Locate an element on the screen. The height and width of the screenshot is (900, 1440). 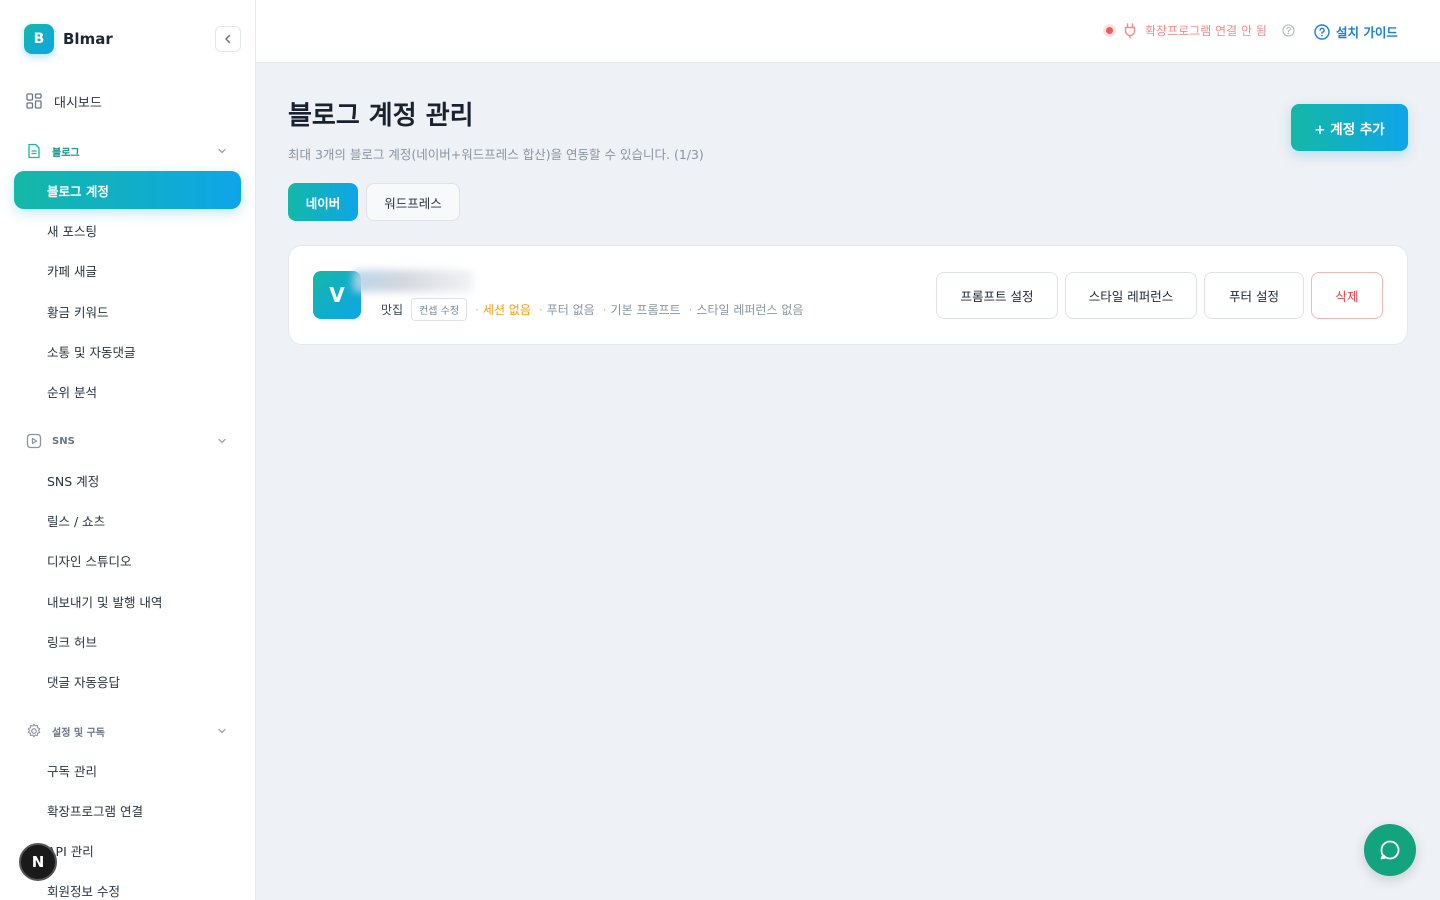
grid-icon is located at coordinates (34, 101).